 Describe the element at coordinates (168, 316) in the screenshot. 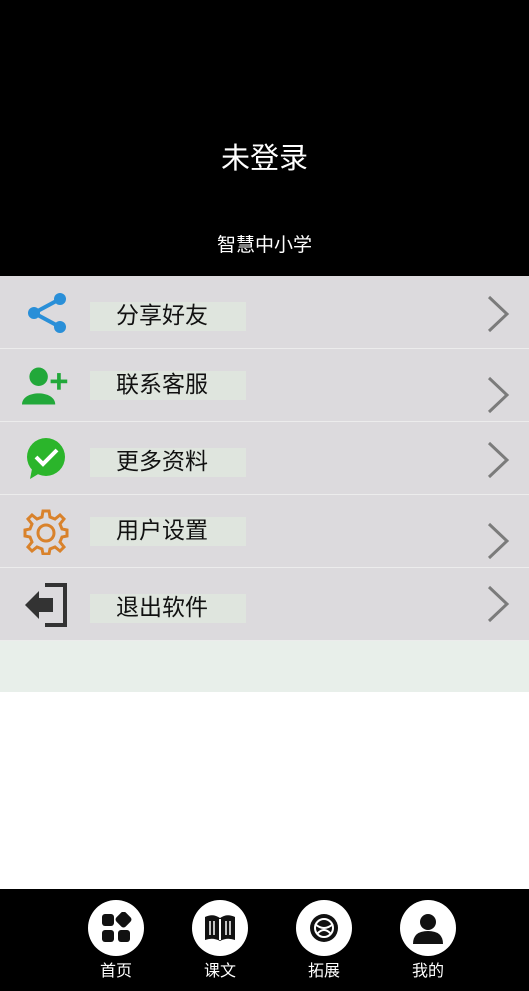

I see `menu-item-label: 分享好友` at that location.